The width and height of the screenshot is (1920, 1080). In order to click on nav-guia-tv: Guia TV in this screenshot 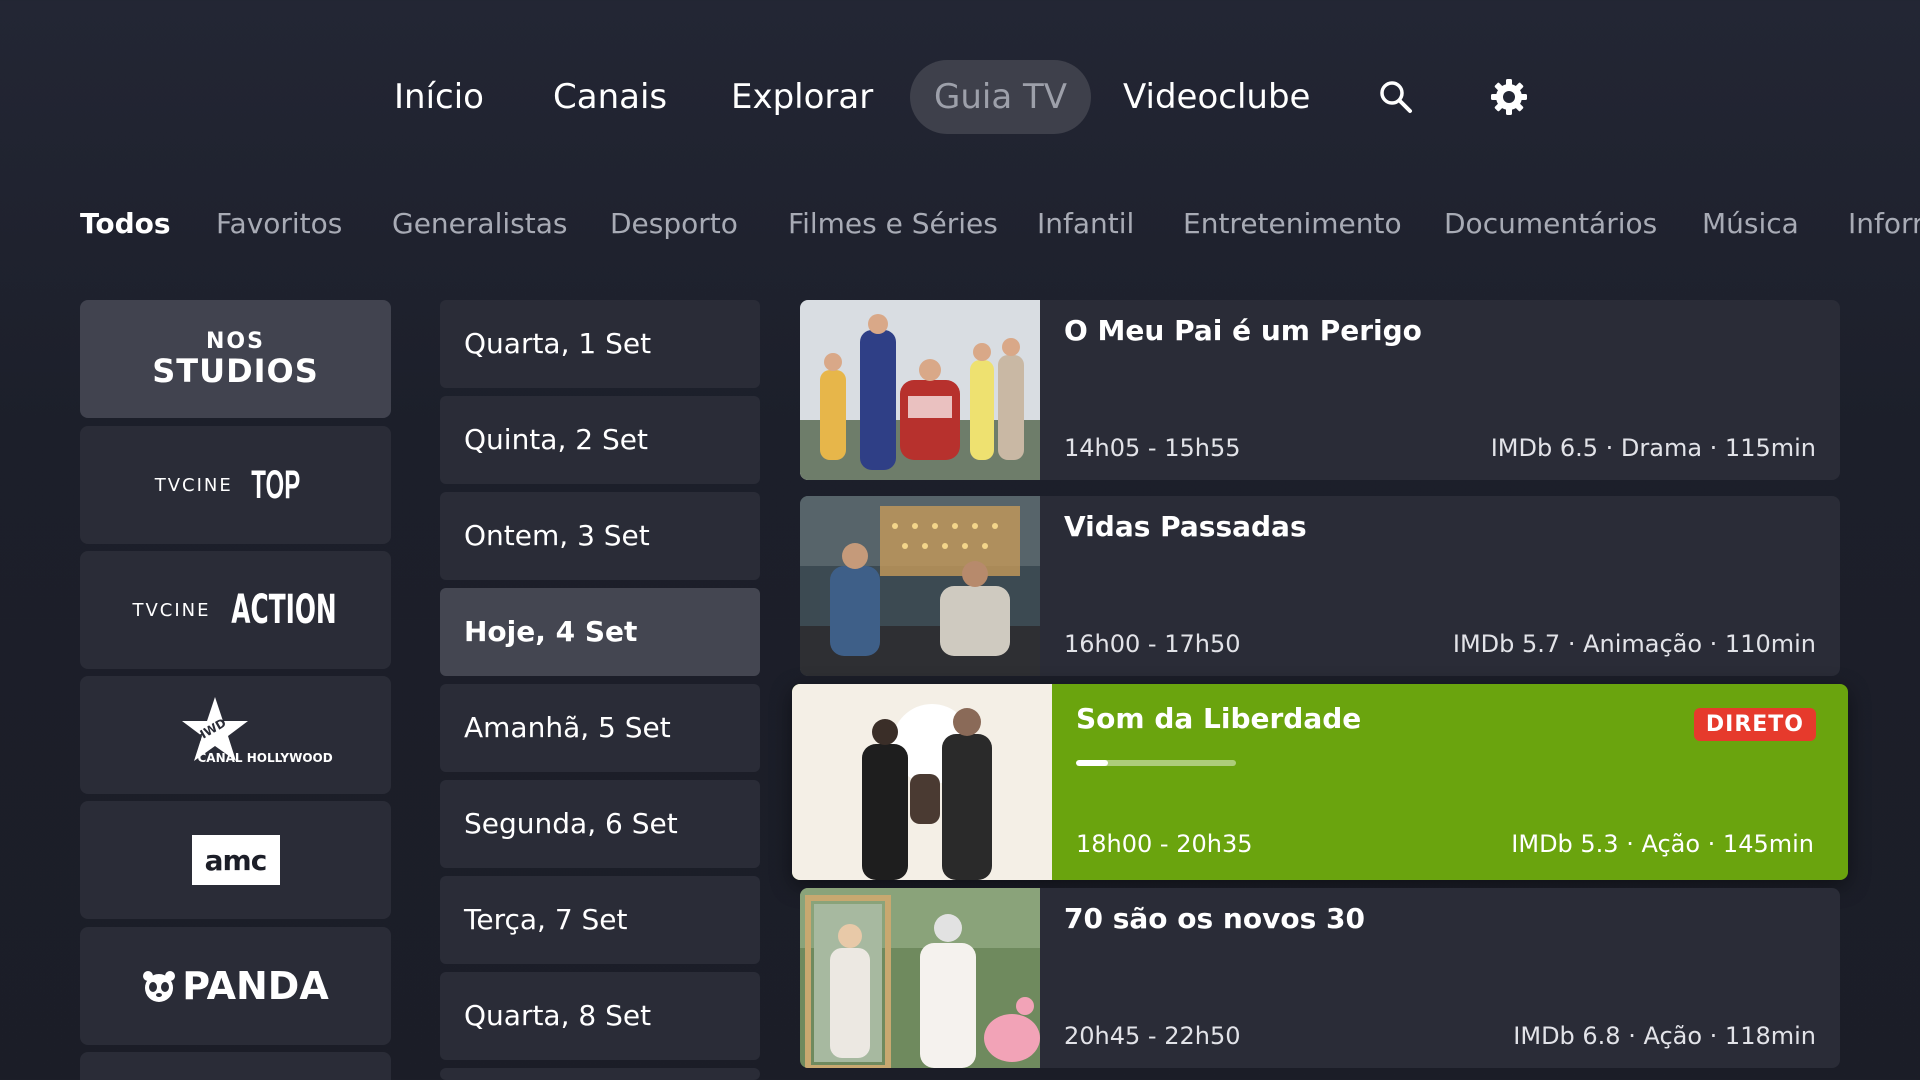, I will do `click(1001, 97)`.